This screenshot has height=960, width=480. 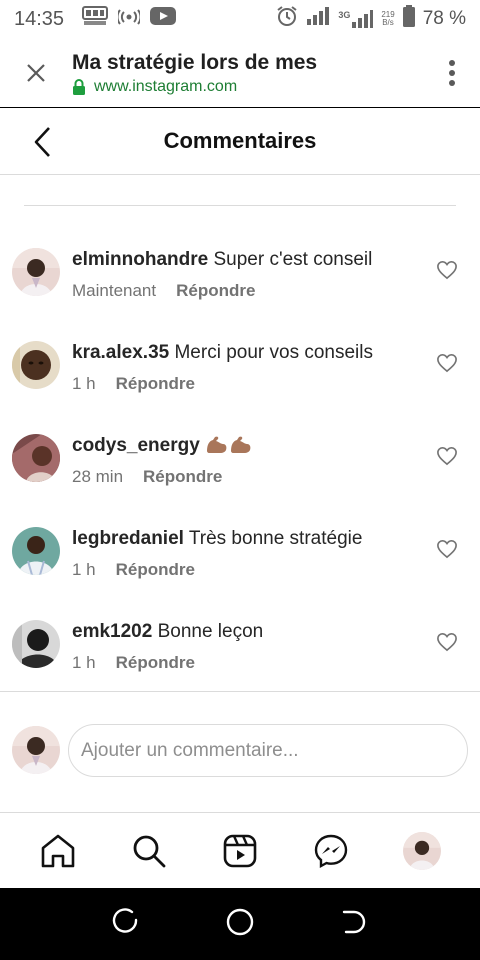 I want to click on data-speed: 219 B/s, so click(x=387, y=19).